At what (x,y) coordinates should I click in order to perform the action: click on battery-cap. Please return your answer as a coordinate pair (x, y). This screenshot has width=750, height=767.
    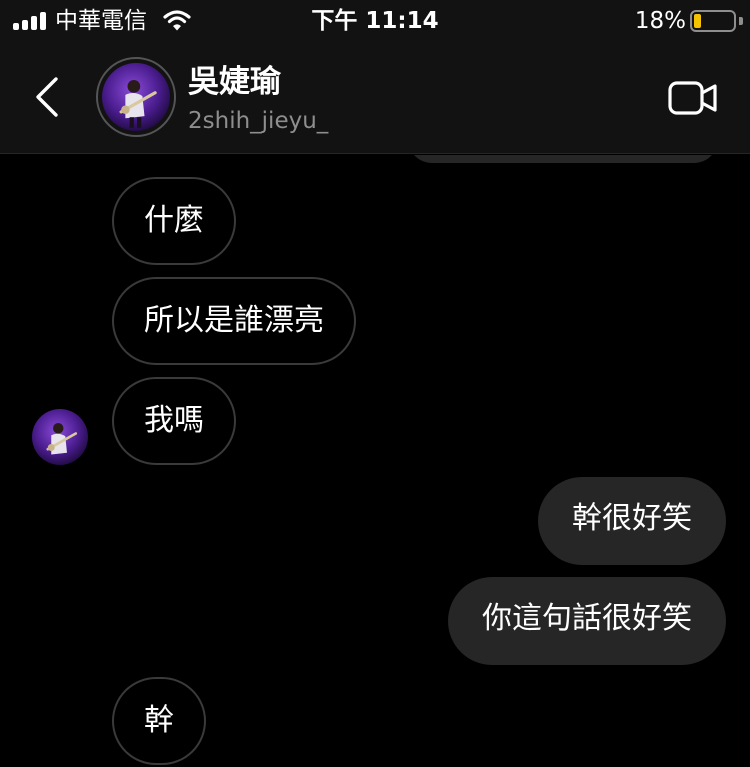
    Looking at the image, I should click on (741, 21).